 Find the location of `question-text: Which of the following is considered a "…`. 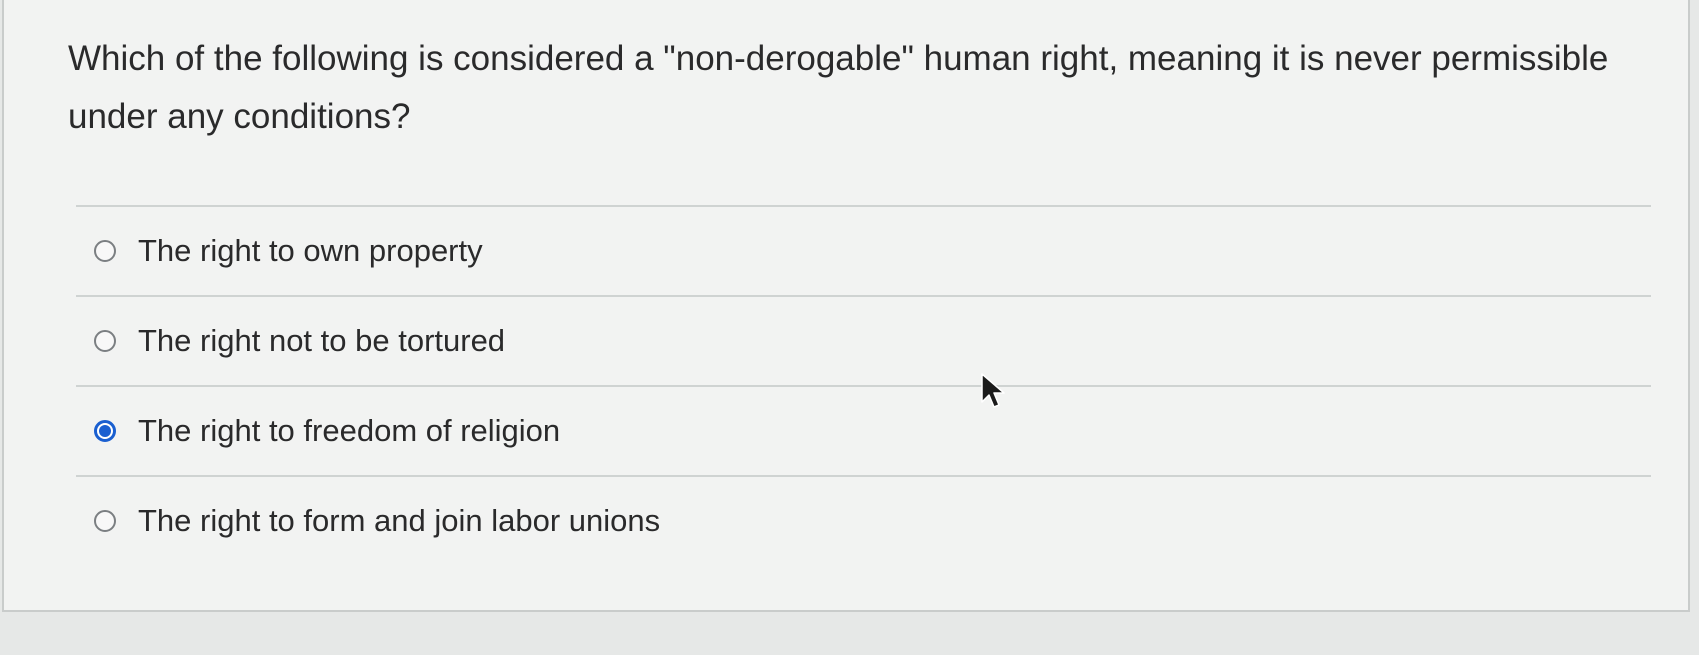

question-text: Which of the following is considered a "… is located at coordinates (838, 87).